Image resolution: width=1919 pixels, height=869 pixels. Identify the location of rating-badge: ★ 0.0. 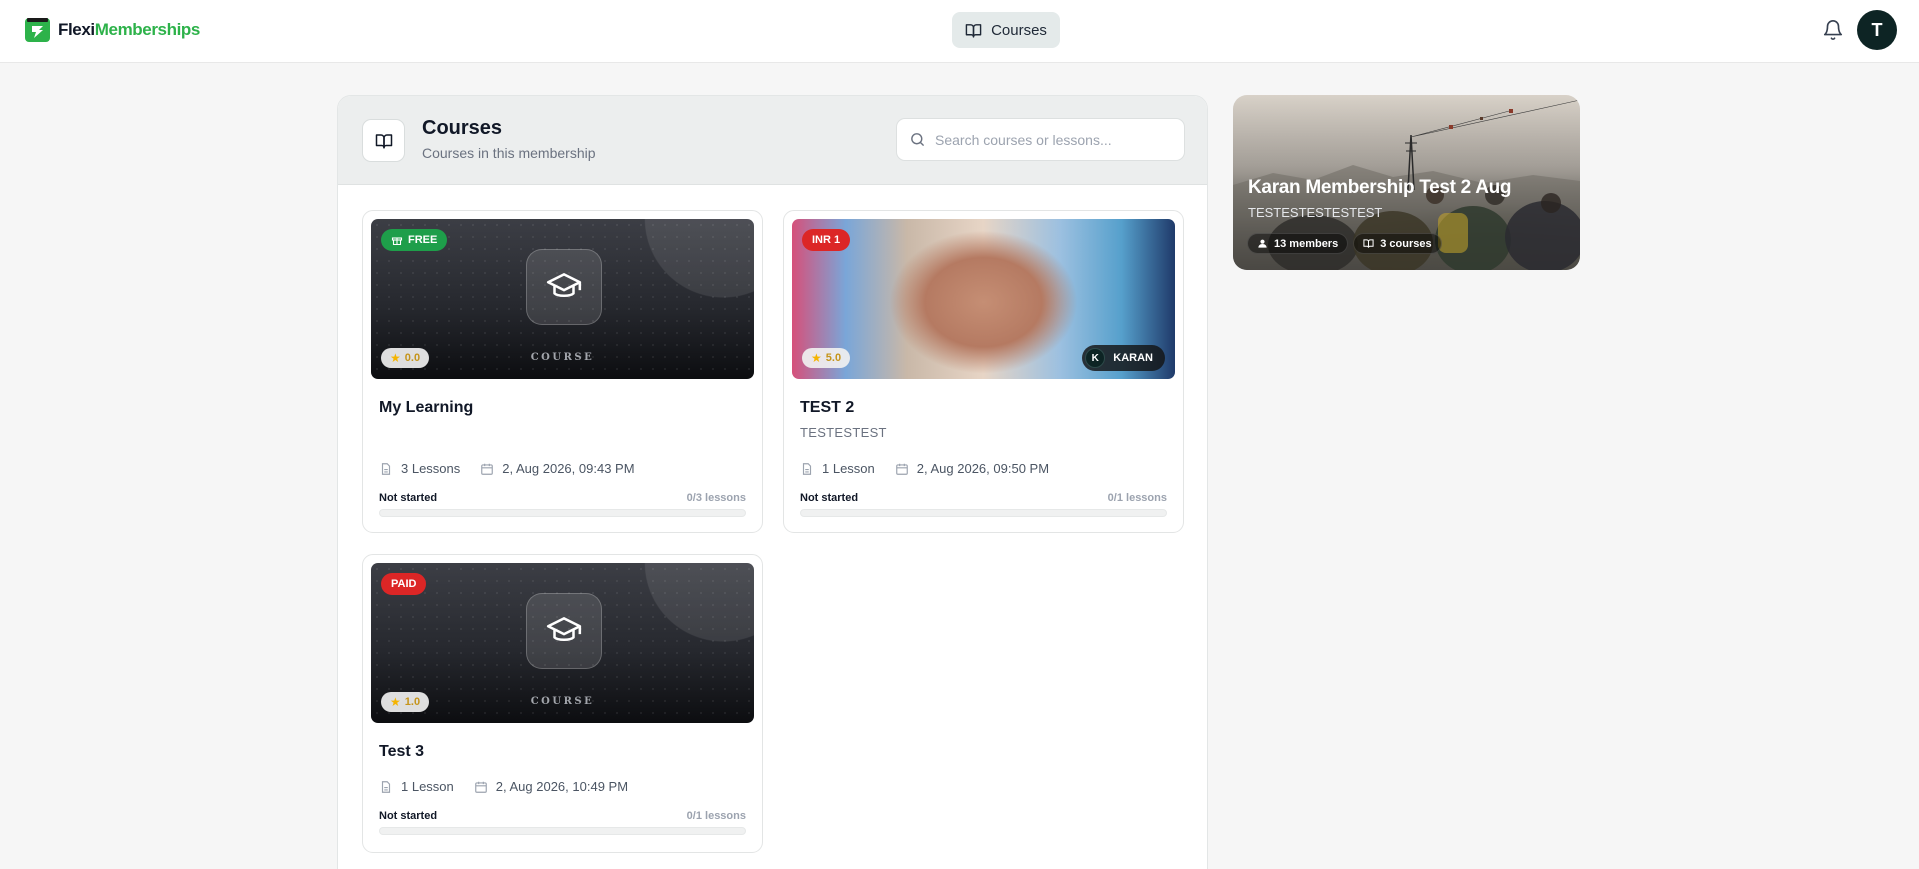
(405, 358).